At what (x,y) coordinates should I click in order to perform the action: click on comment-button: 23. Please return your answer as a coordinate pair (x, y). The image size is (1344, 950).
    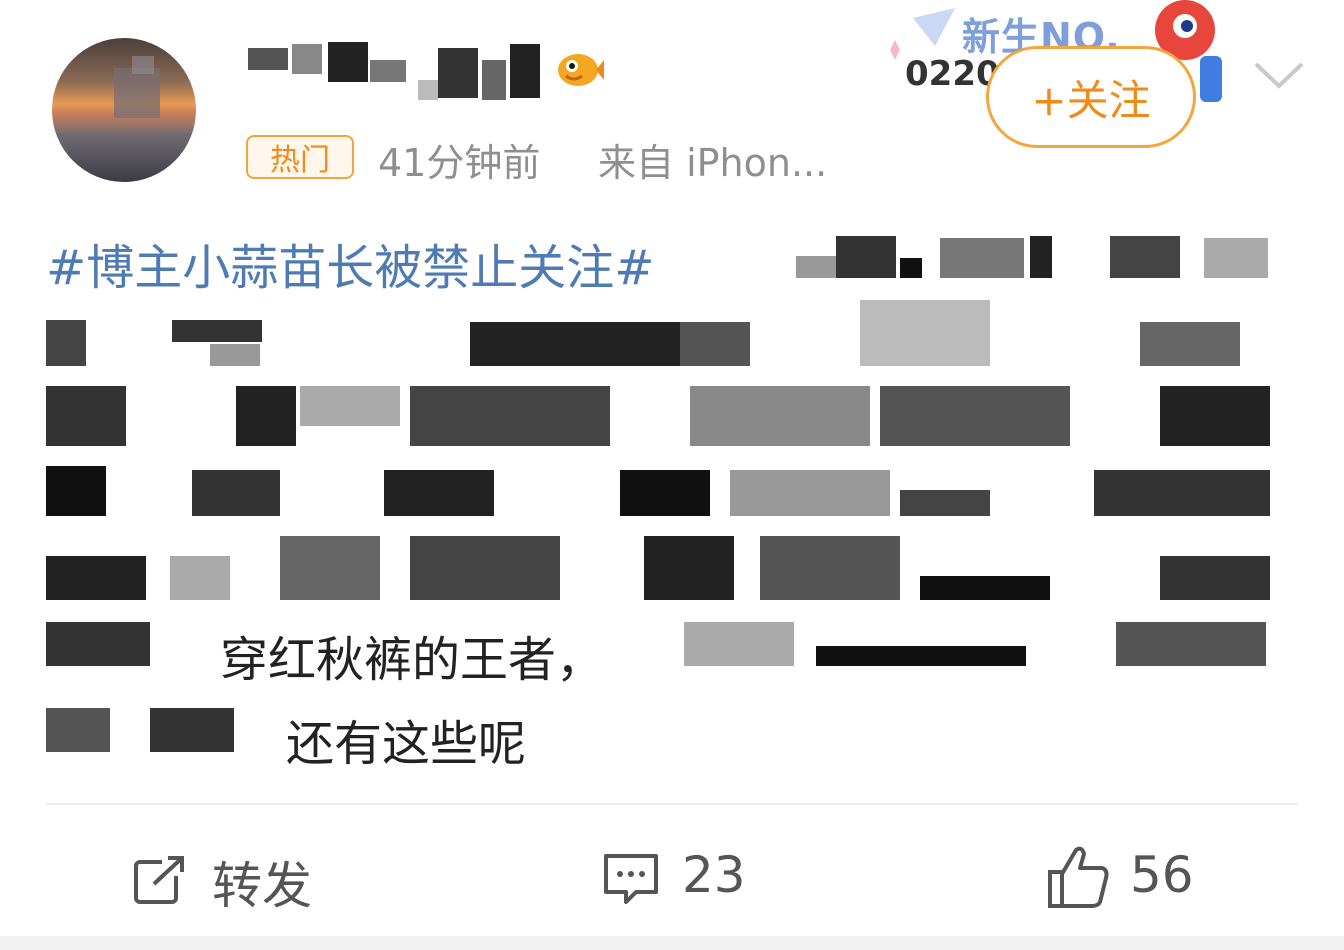
    Looking at the image, I should click on (696, 880).